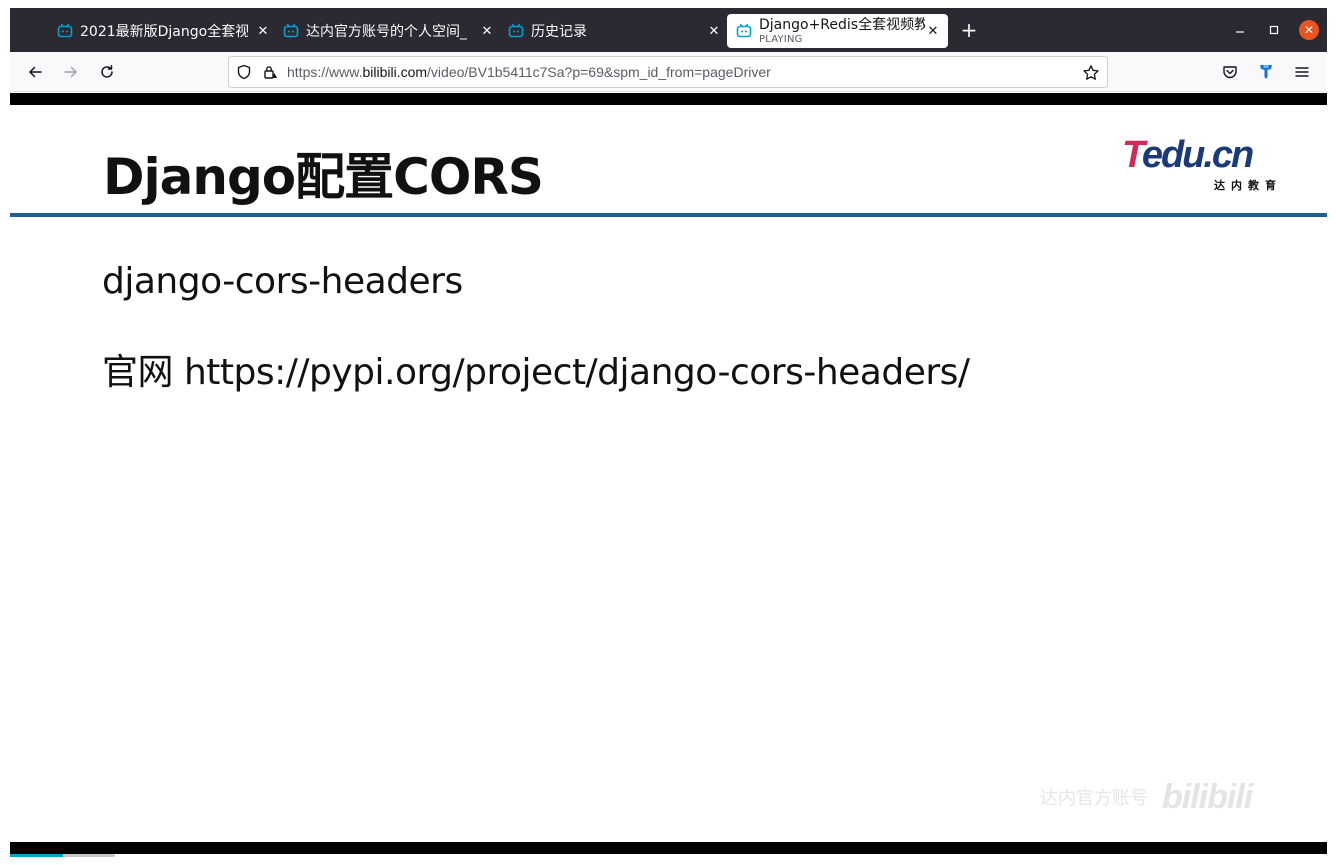  I want to click on logo-subtitle: 达内教育, so click(1248, 185).